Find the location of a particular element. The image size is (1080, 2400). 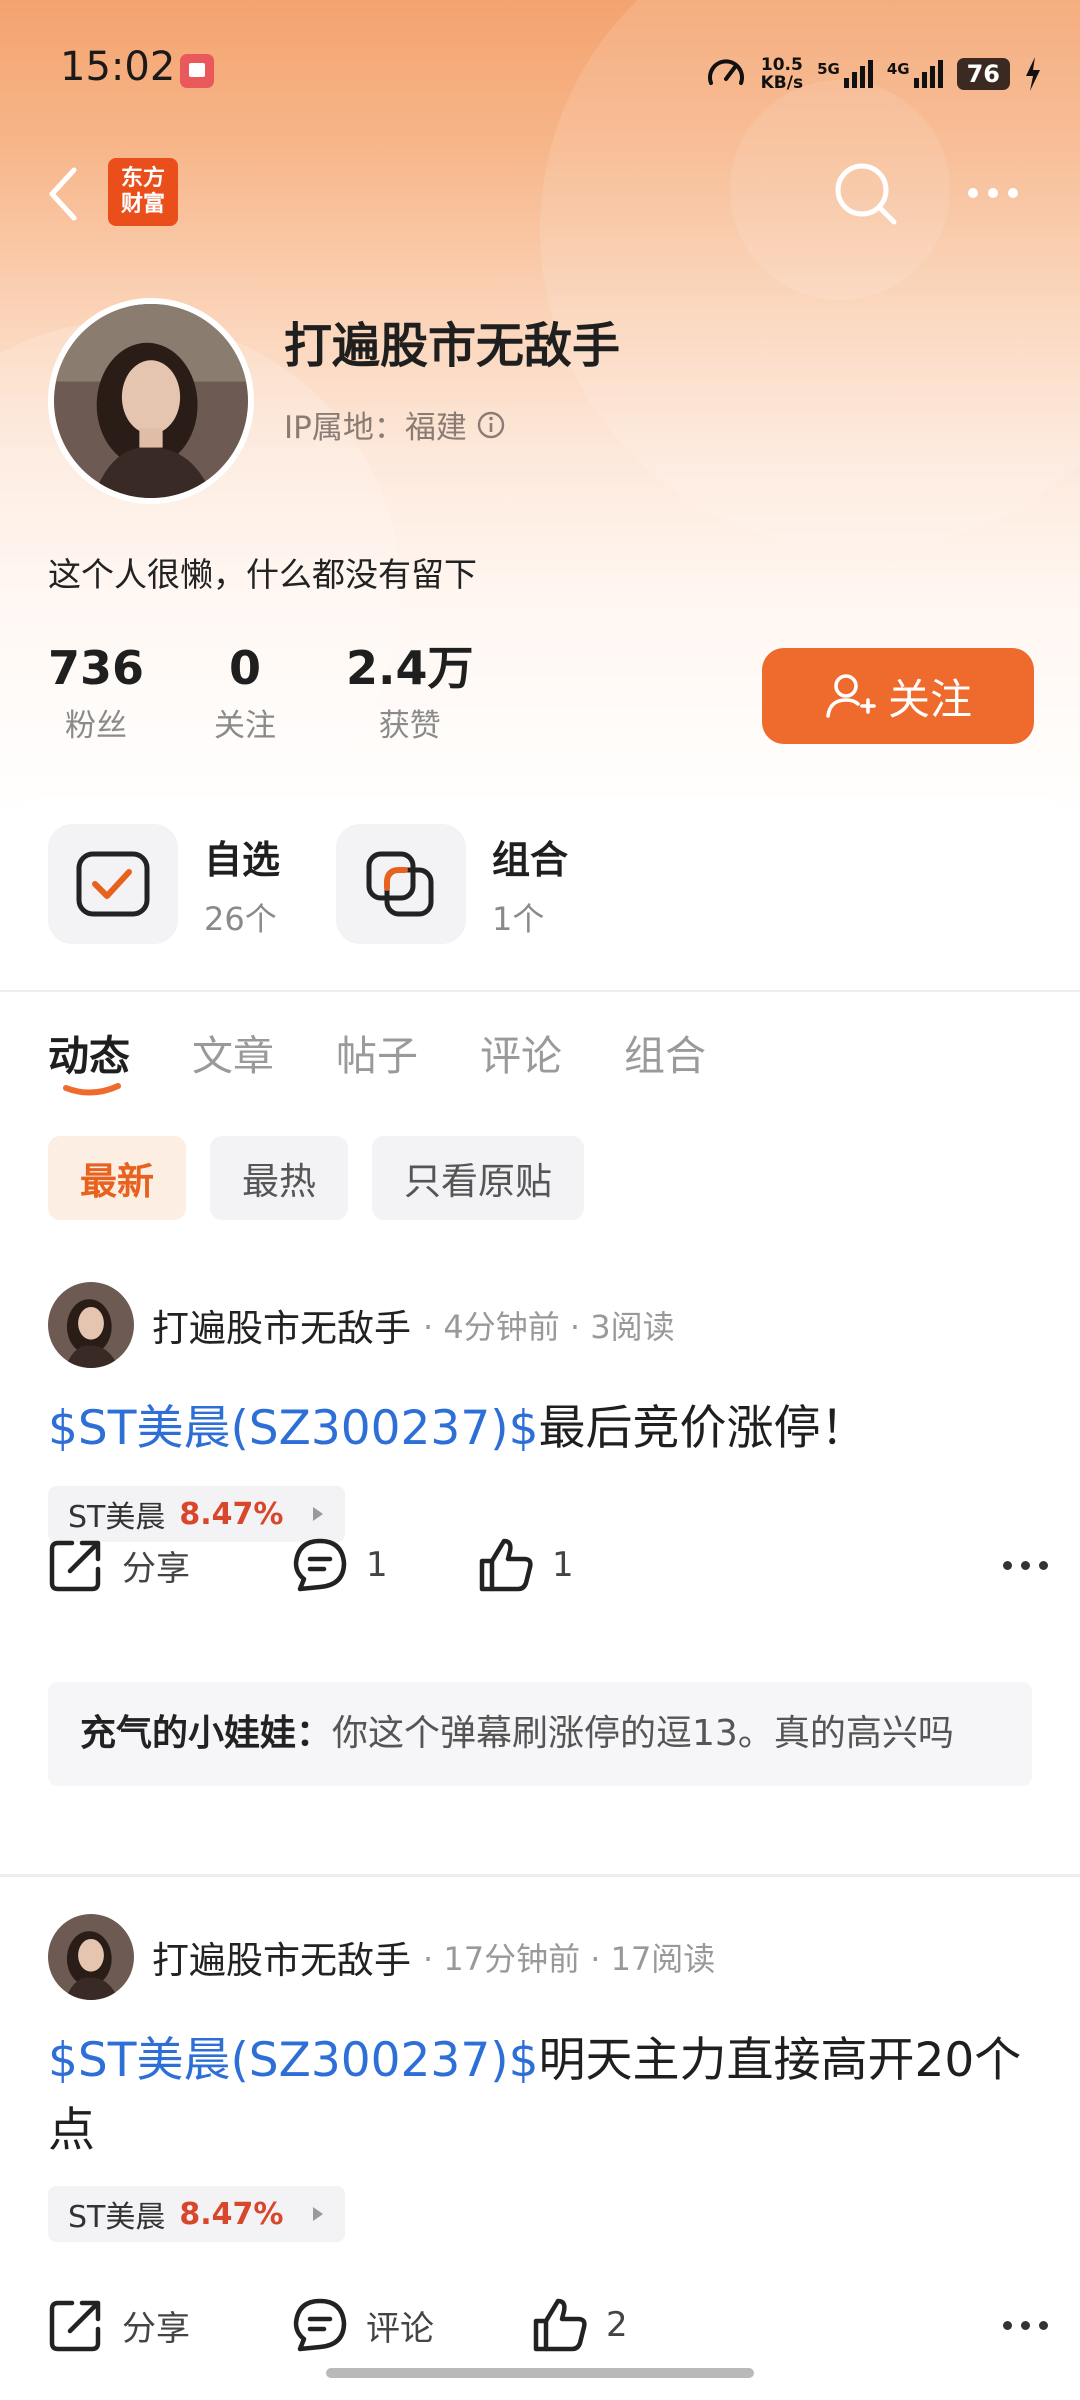

post-meta: · 4分钟前 · 3阅读 is located at coordinates (549, 1327).